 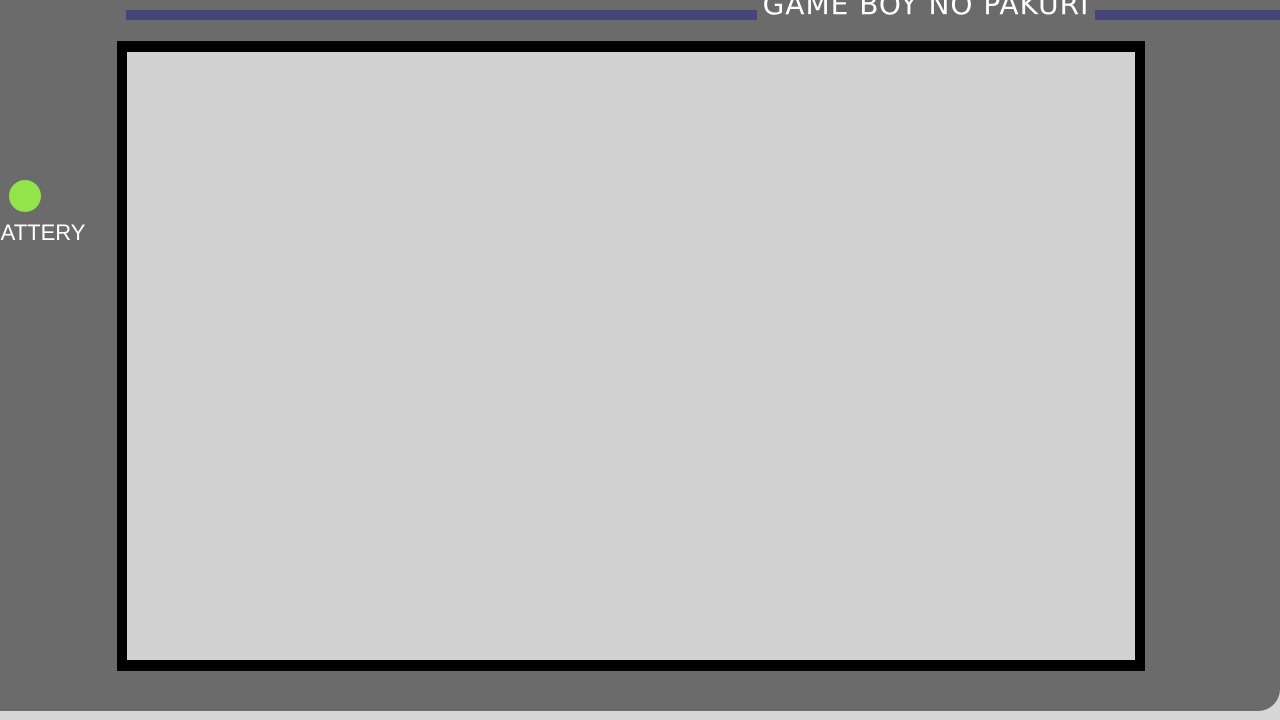 What do you see at coordinates (926, 10) in the screenshot?
I see `brand-title: GAME BOY NO PAKURI` at bounding box center [926, 10].